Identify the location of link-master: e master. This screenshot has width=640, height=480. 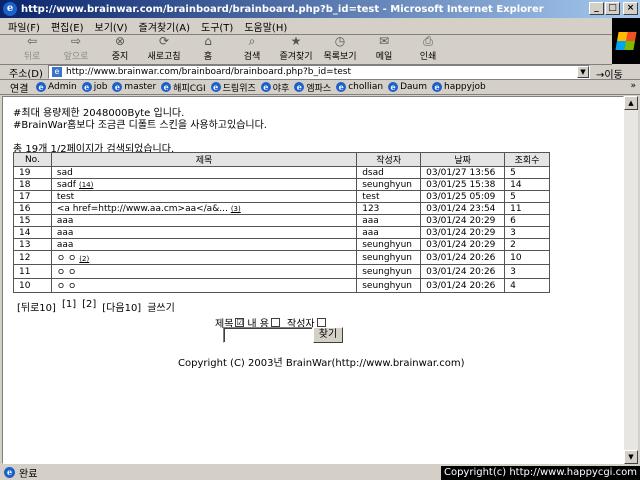
(134, 87).